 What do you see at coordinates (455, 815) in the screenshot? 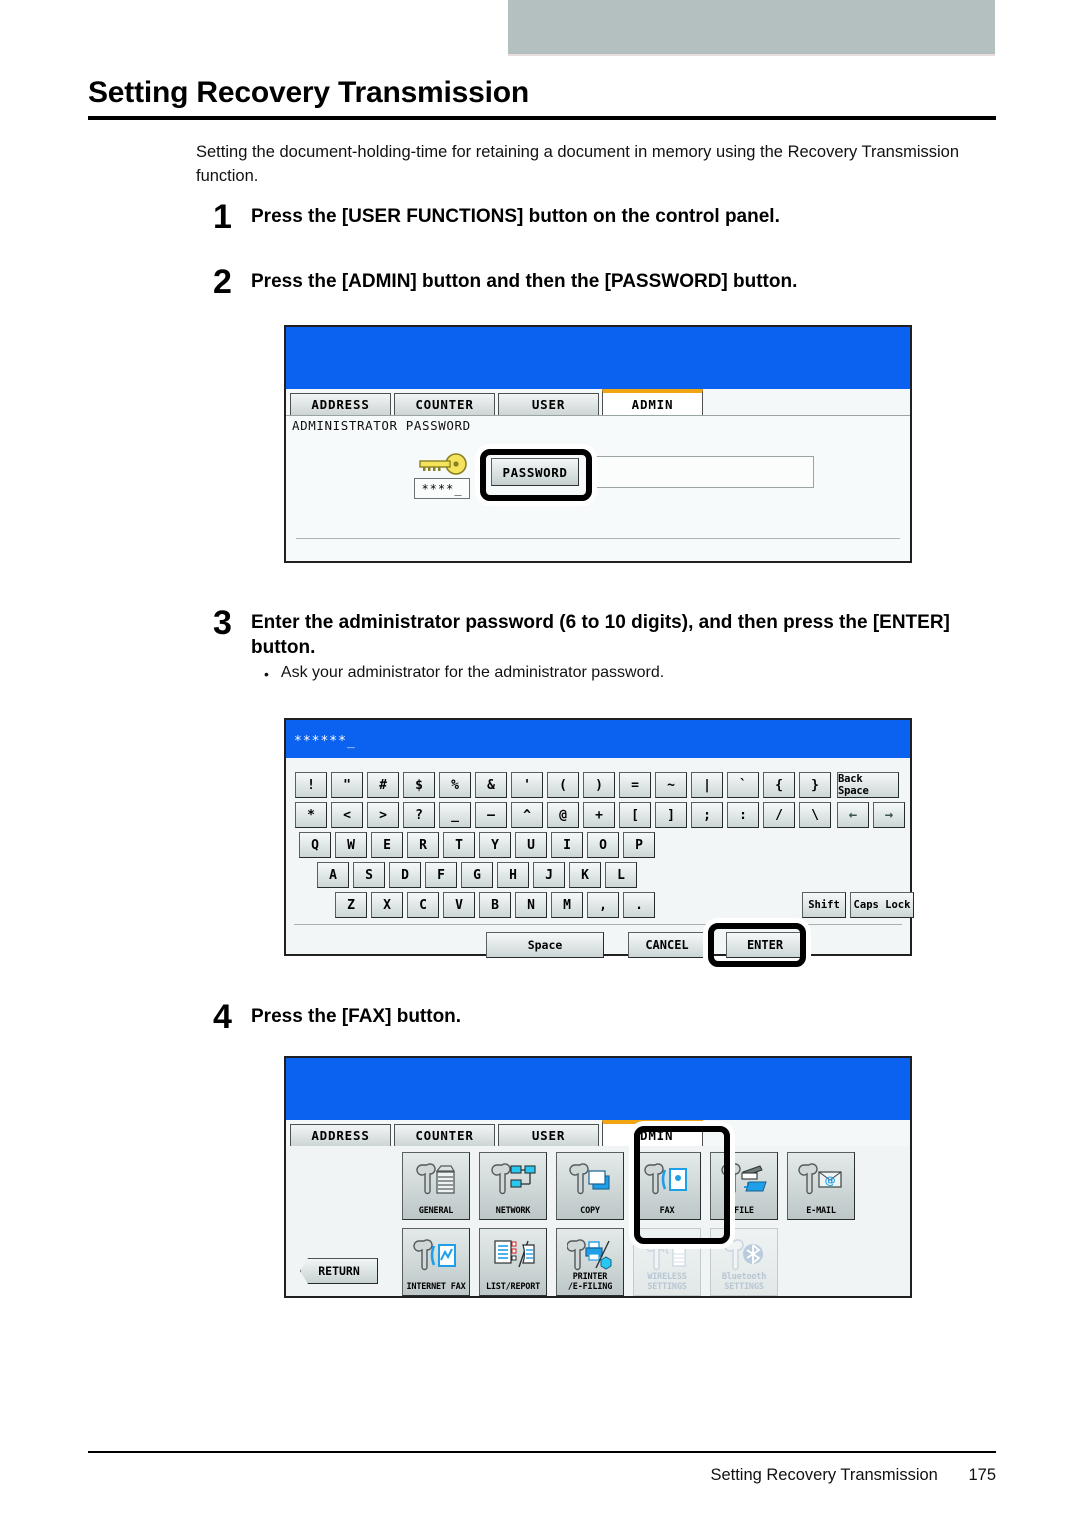
I see `key-underscore: _` at bounding box center [455, 815].